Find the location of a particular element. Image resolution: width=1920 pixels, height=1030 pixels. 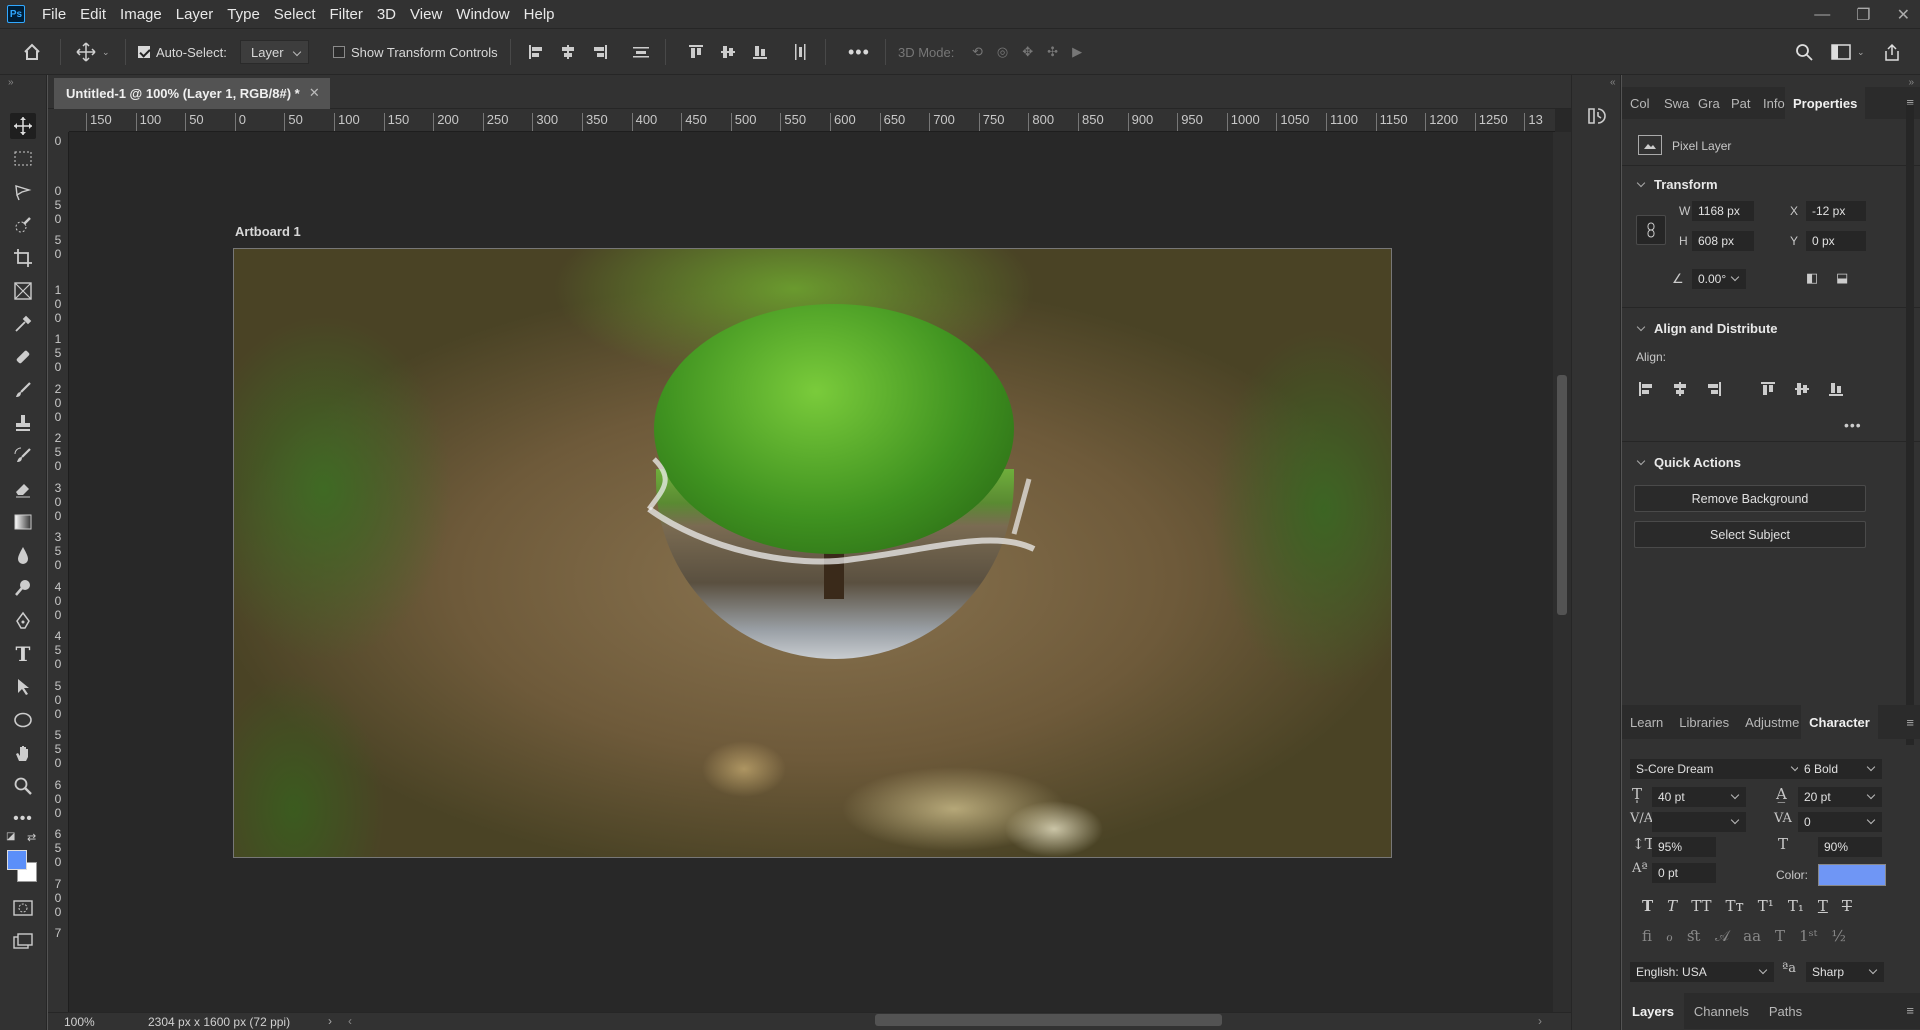

font-size-field: 40 pt is located at coordinates (1699, 797).